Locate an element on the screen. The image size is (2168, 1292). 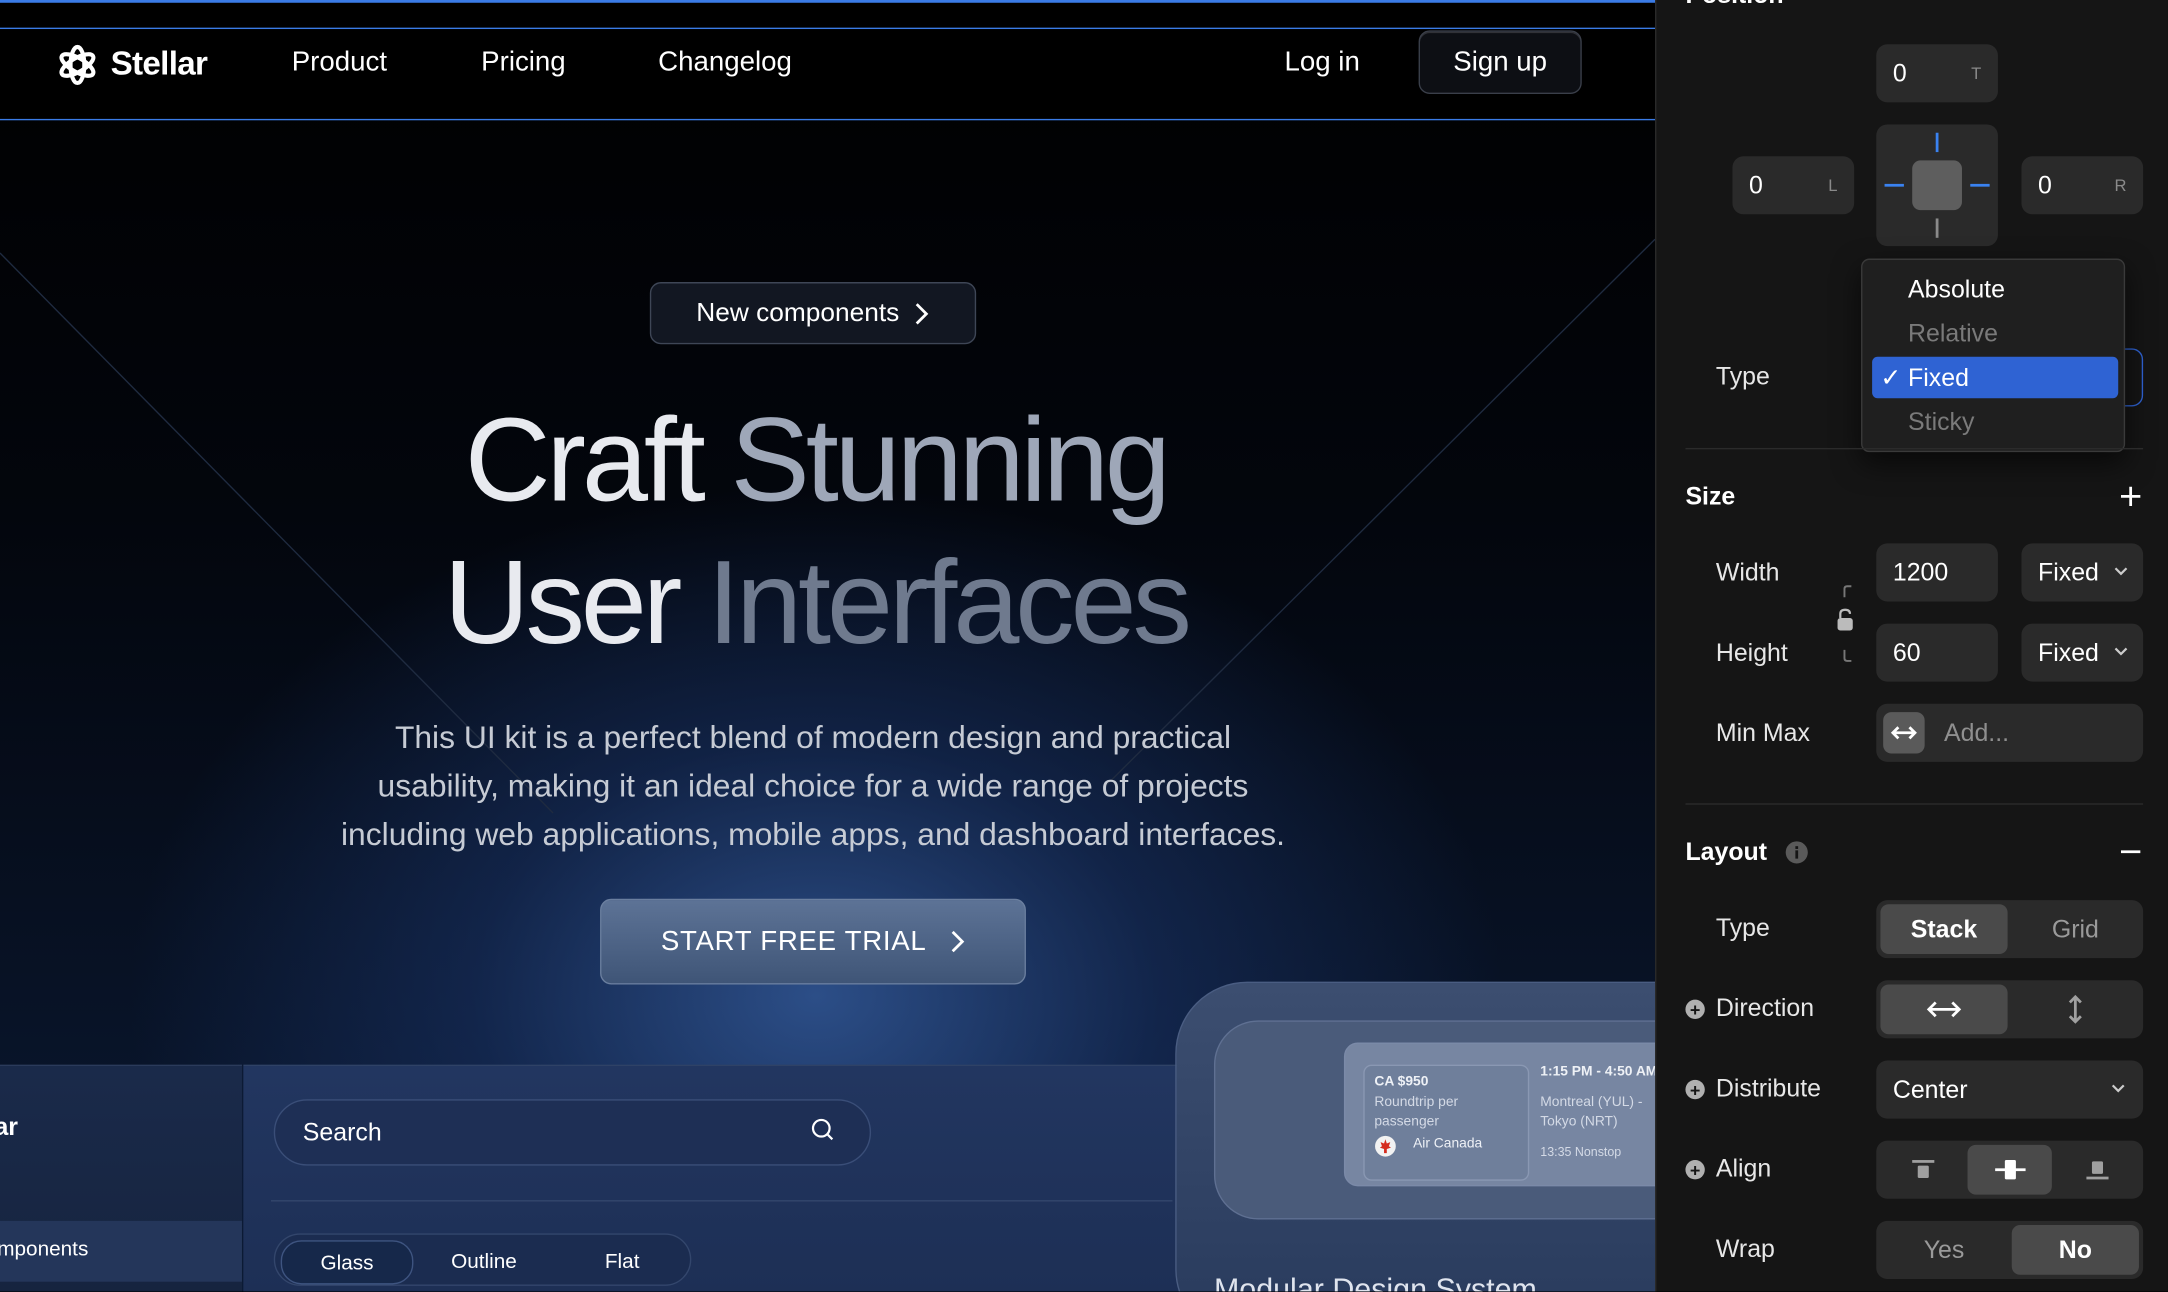
style-option-label: Glass is located at coordinates (347, 1262).